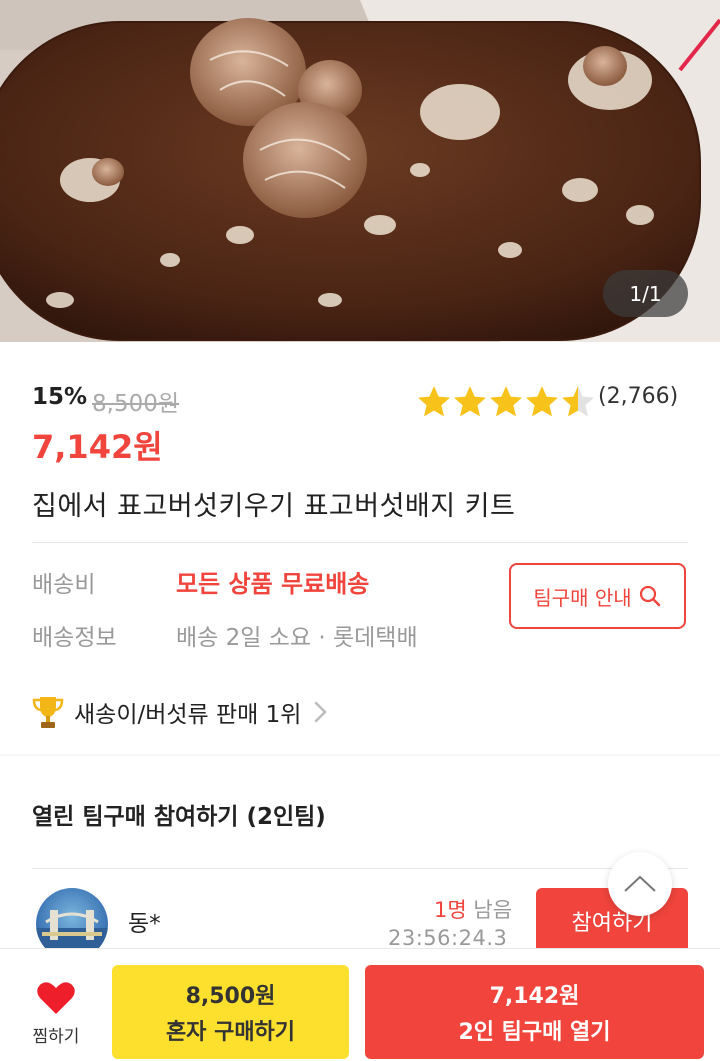  I want to click on chevron-up-icon, so click(640, 883).